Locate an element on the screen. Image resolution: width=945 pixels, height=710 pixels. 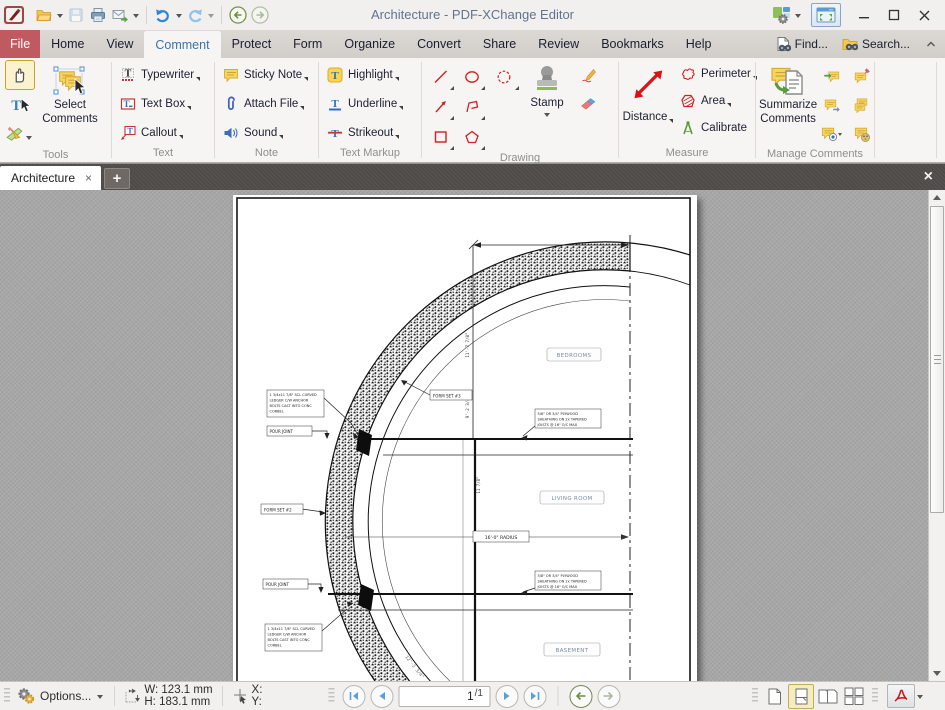
tab-view: View is located at coordinates (120, 44).